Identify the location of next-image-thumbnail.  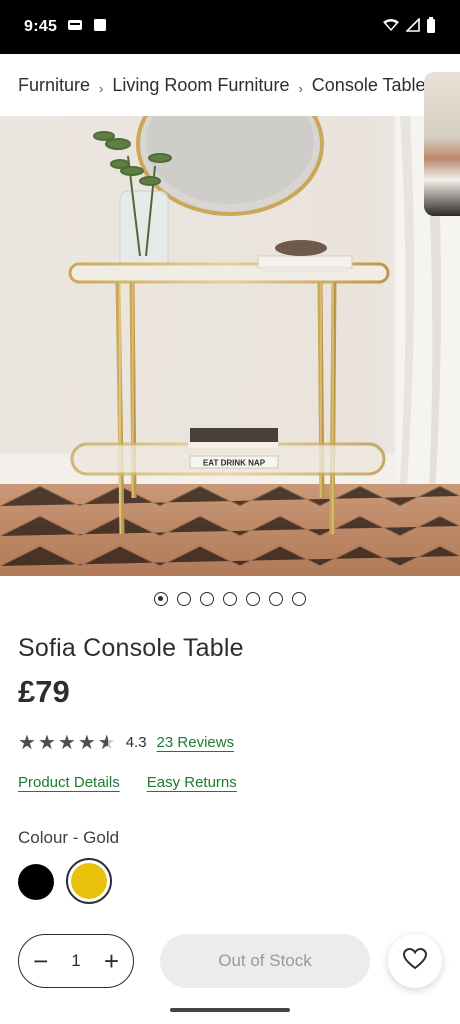
(442, 144).